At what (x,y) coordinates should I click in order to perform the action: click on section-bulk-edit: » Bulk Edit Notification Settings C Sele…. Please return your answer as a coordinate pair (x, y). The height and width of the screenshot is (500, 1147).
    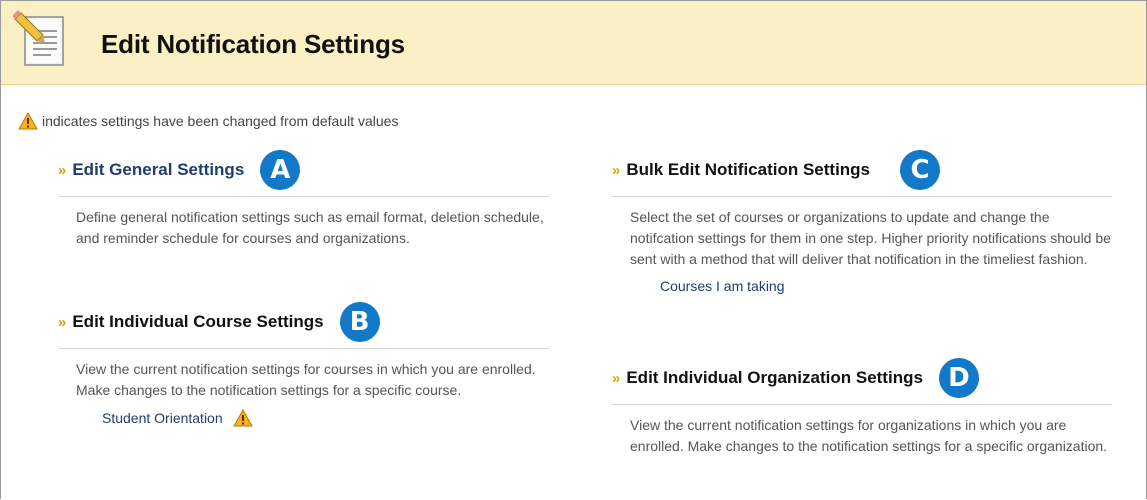
    Looking at the image, I should click on (862, 223).